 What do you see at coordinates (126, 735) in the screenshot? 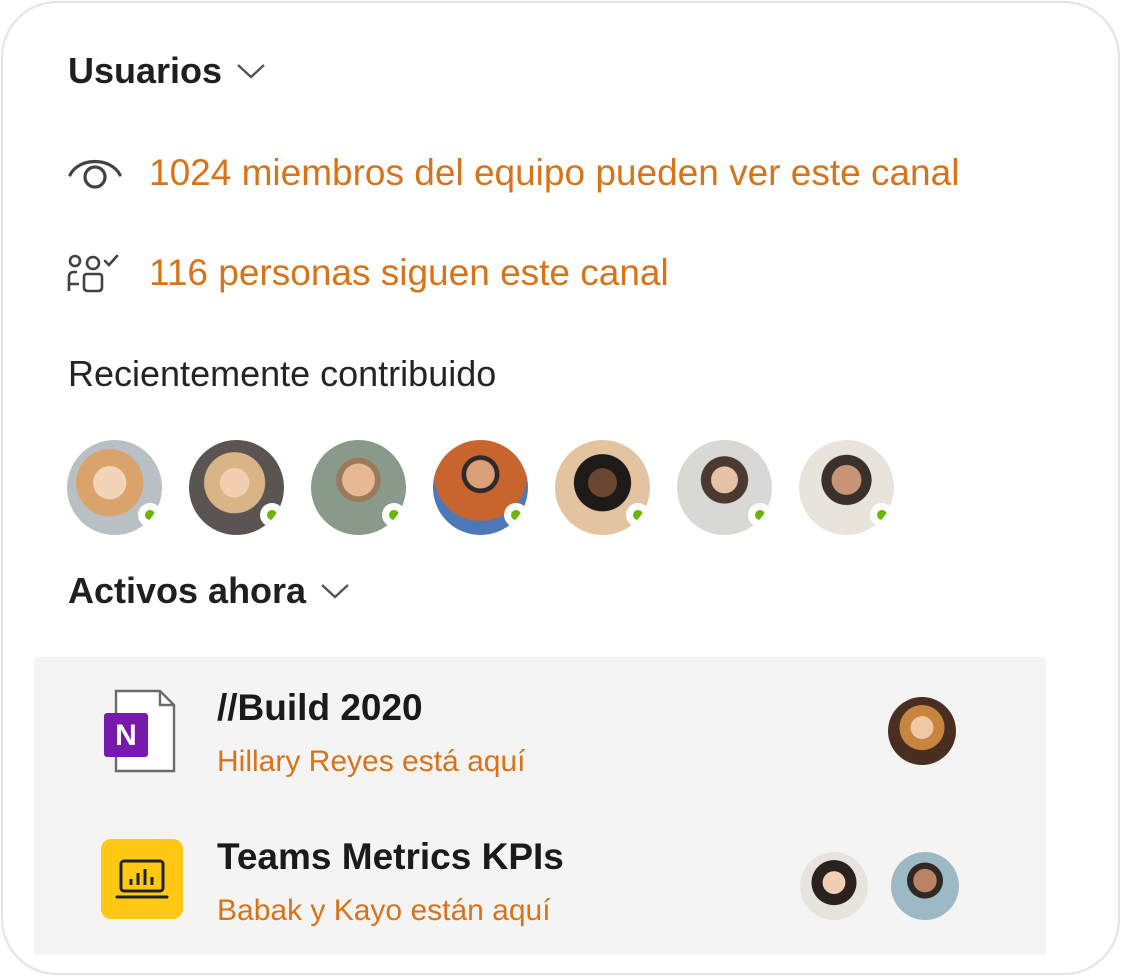
I see `onenote-letter: N` at bounding box center [126, 735].